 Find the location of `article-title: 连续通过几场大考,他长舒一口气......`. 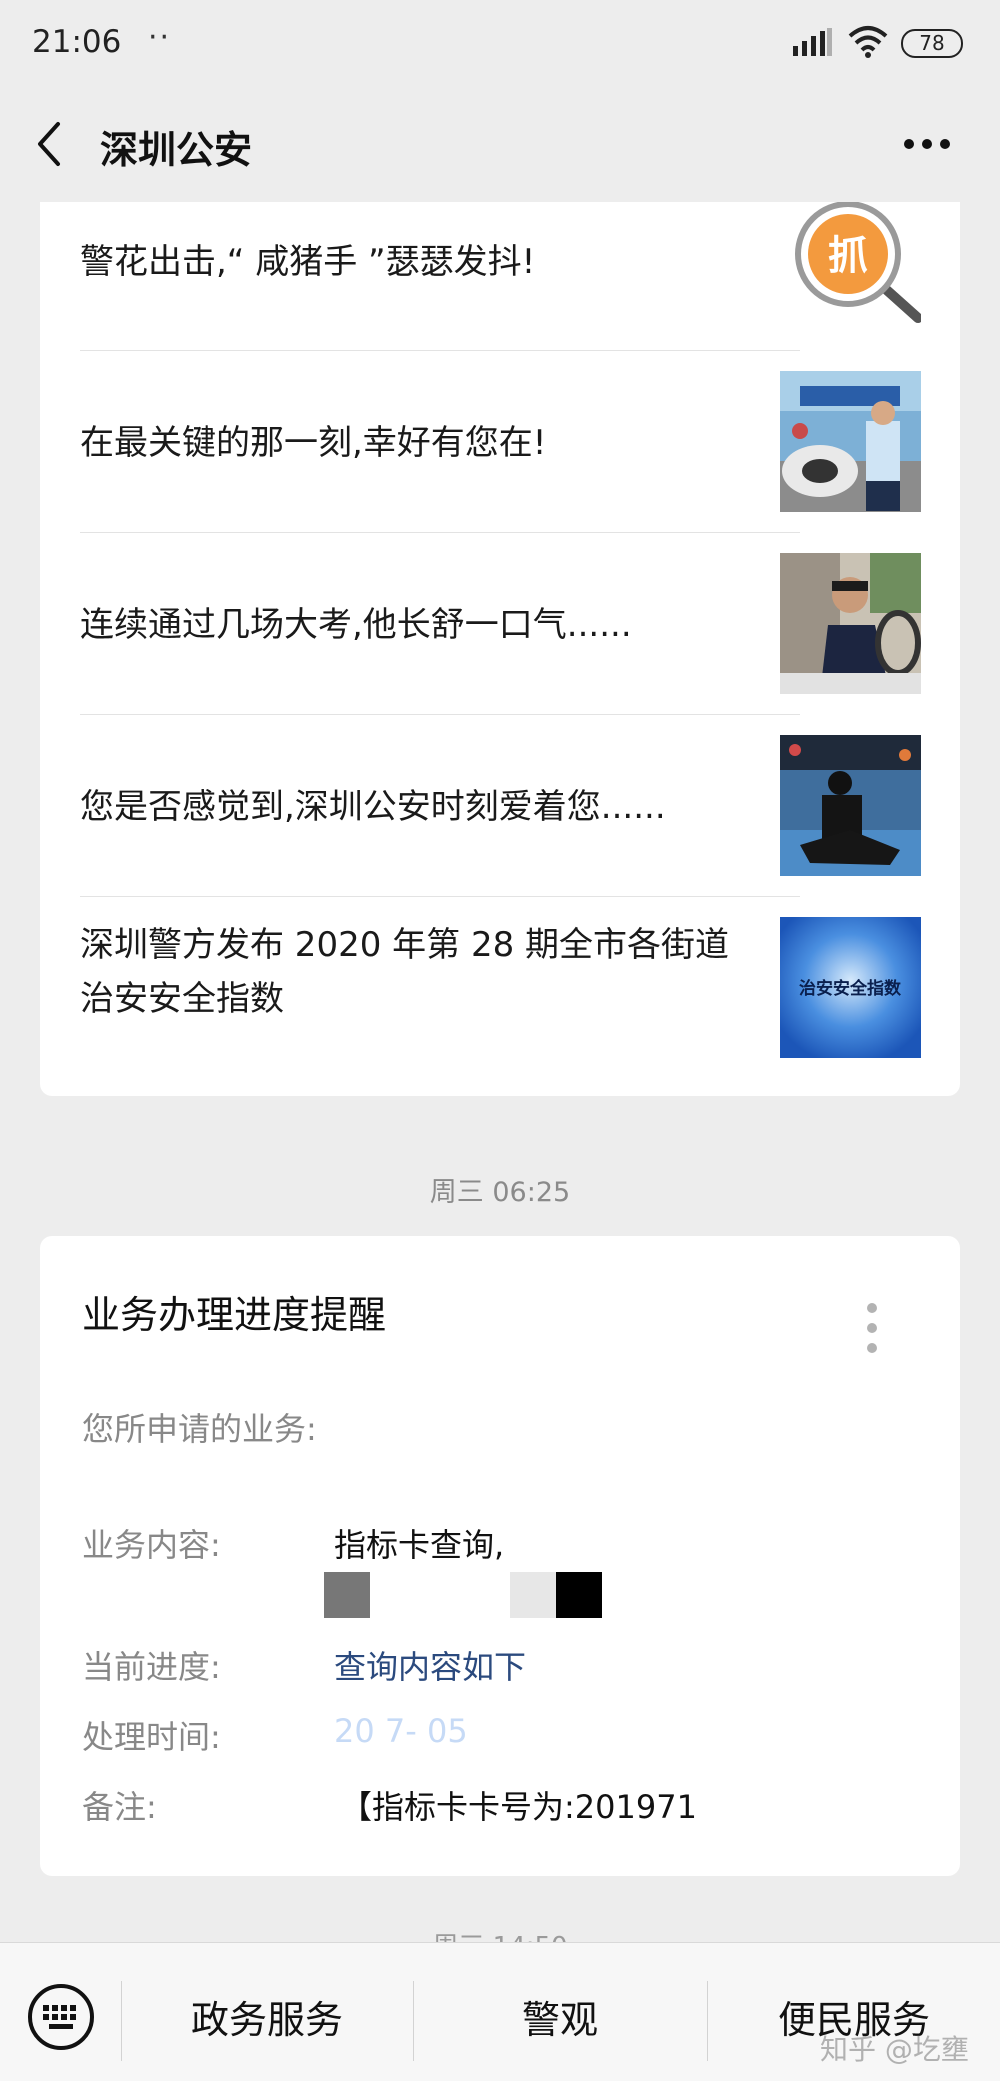

article-title: 连续通过几场大考,他长舒一口气...... is located at coordinates (356, 625).